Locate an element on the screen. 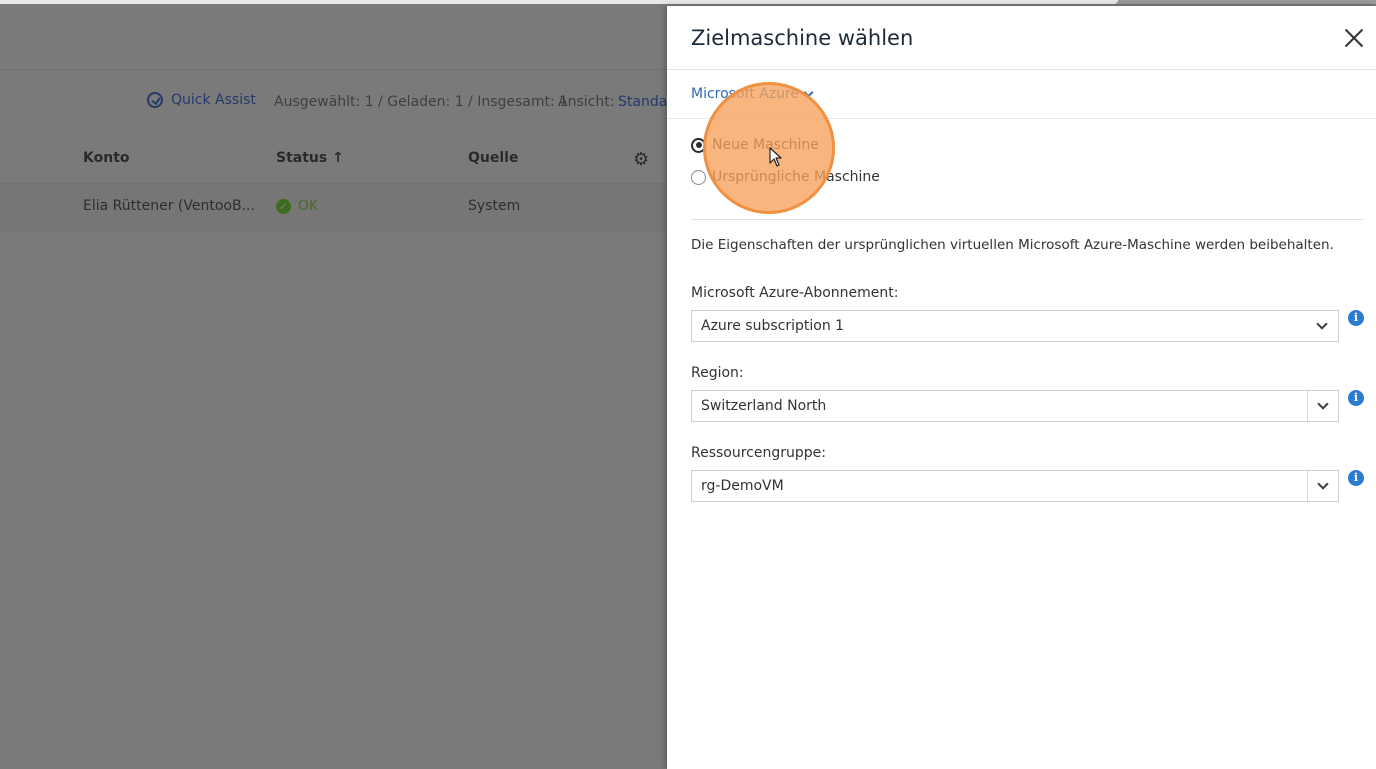  row-source: System is located at coordinates (494, 206).